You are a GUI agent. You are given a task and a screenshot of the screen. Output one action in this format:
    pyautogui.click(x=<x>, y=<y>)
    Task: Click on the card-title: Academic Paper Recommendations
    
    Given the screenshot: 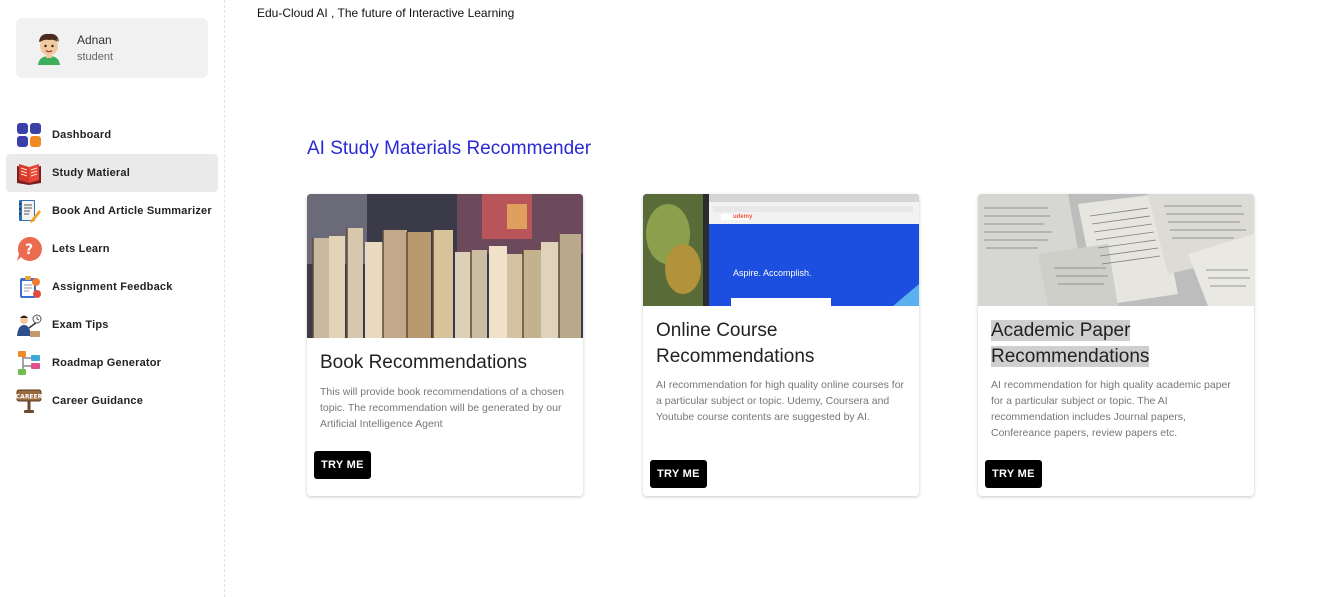 What is the action you would take?
    pyautogui.click(x=1116, y=344)
    